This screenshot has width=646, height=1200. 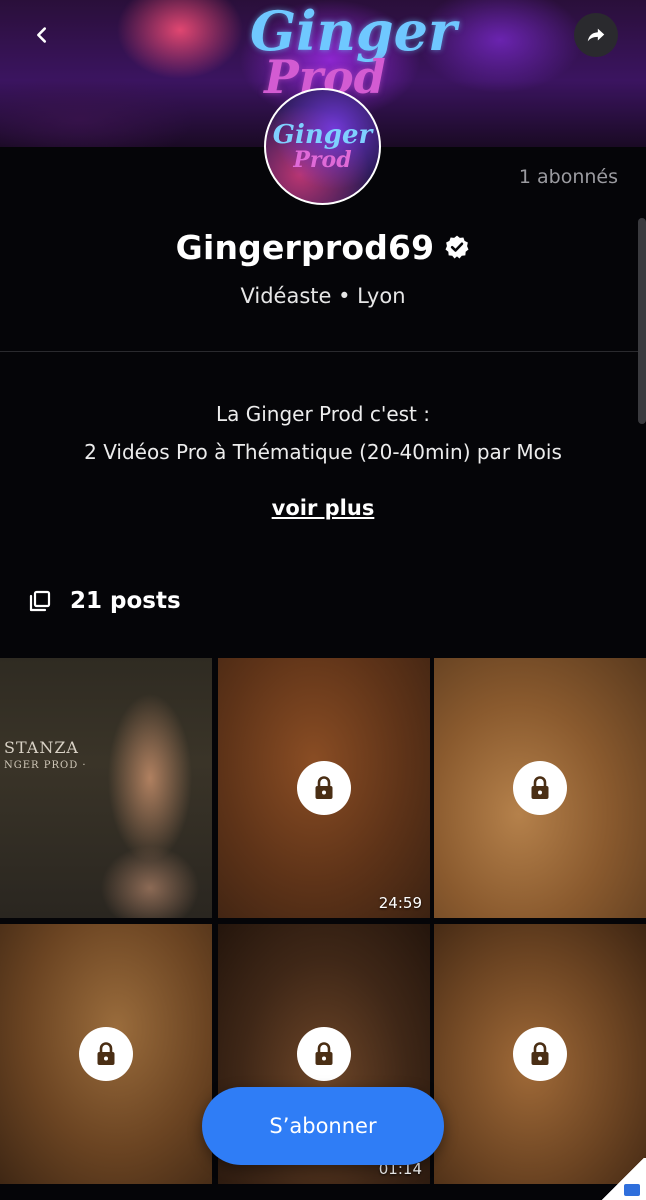 I want to click on chevron-left-icon, so click(x=42, y=35).